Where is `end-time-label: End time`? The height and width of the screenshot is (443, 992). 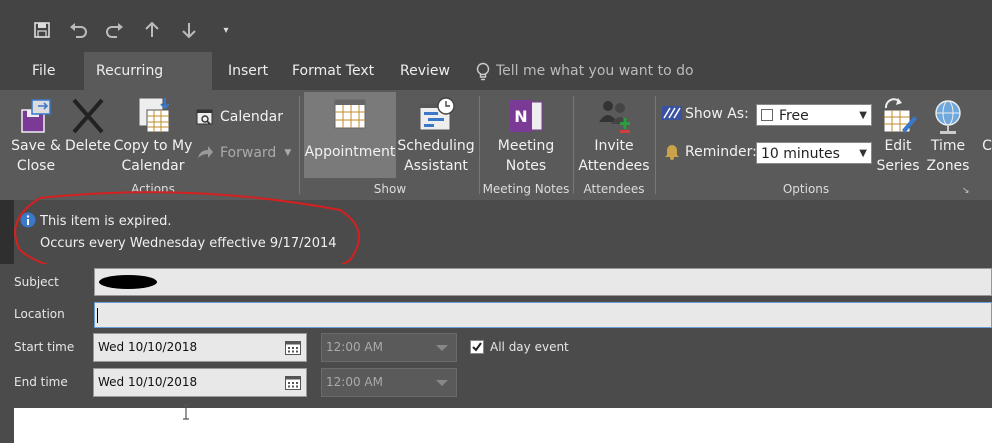 end-time-label: End time is located at coordinates (41, 382).